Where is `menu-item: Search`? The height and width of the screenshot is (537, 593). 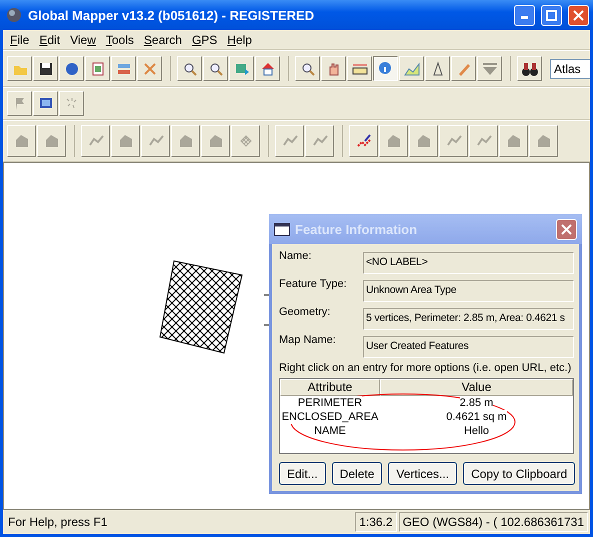
menu-item: Search is located at coordinates (162, 39).